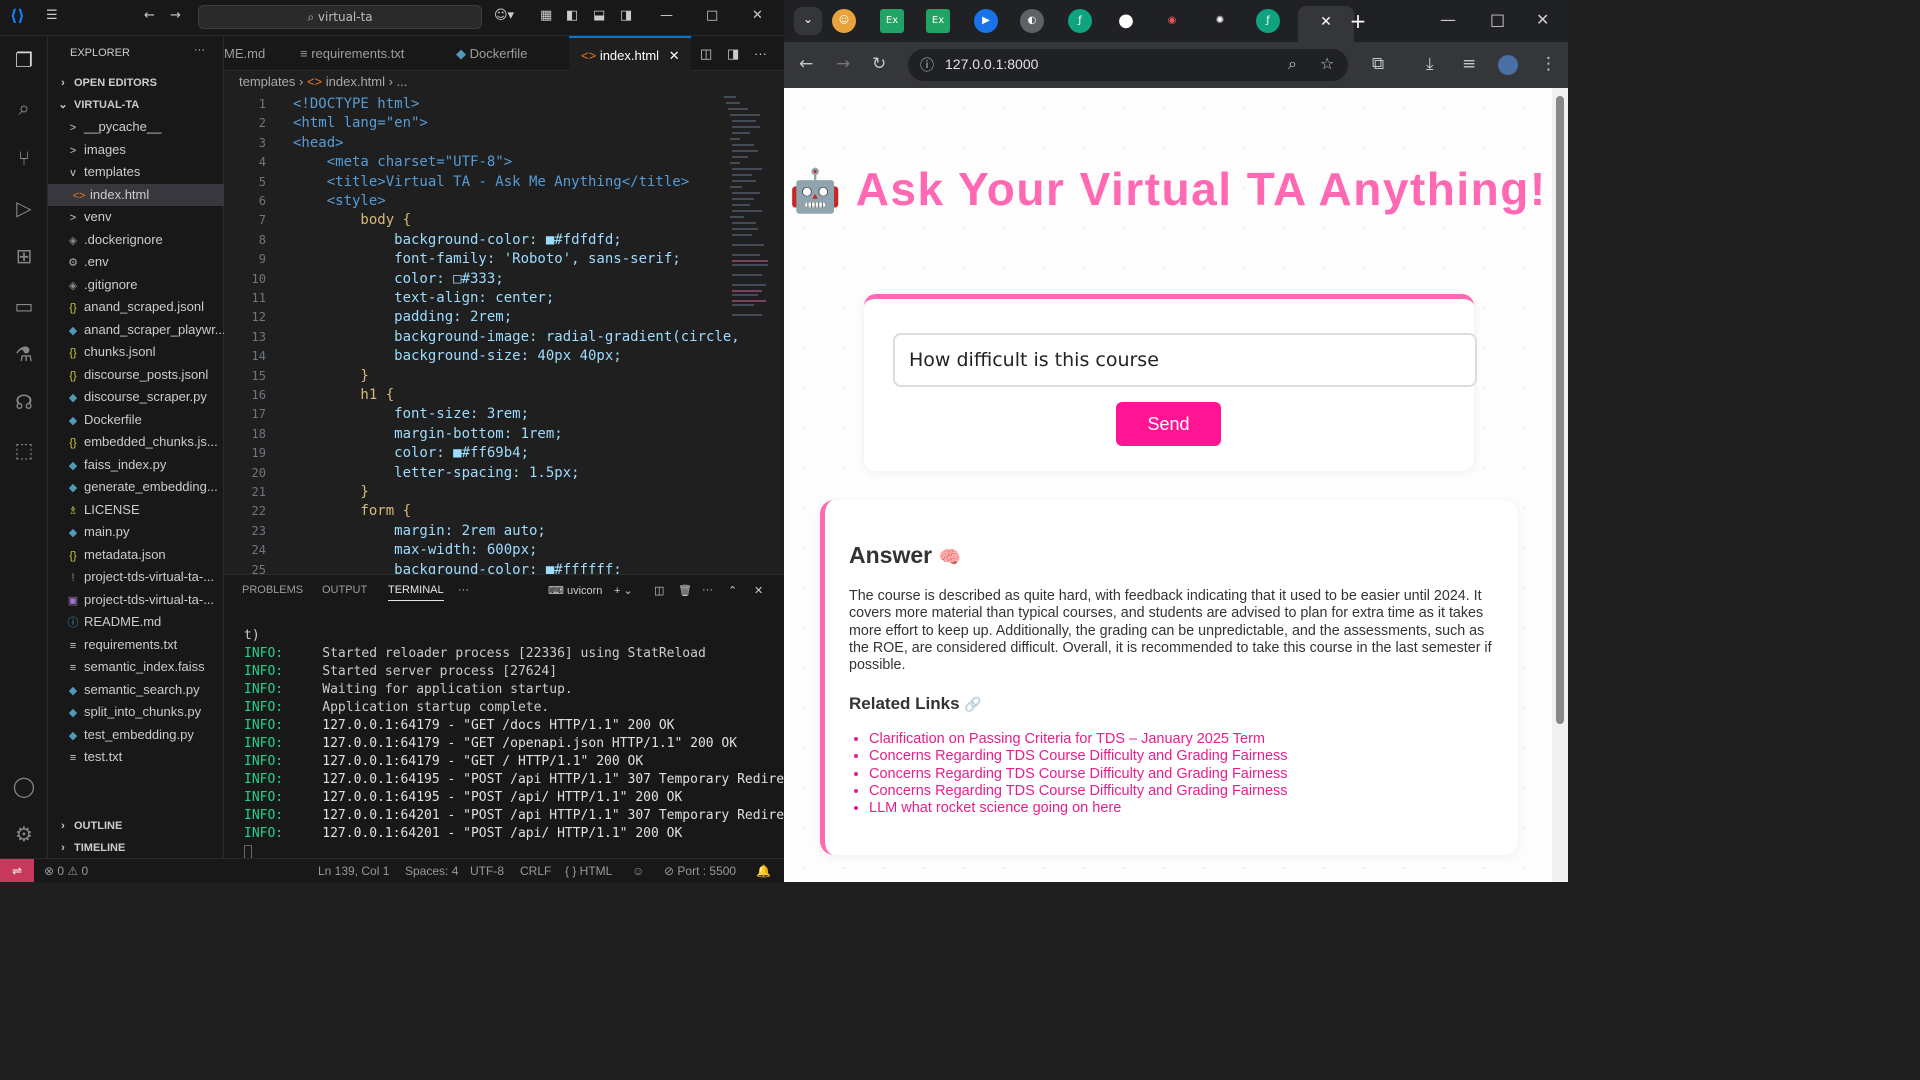 Image resolution: width=1920 pixels, height=1080 pixels. I want to click on extensions-icon: ⧉, so click(1378, 64).